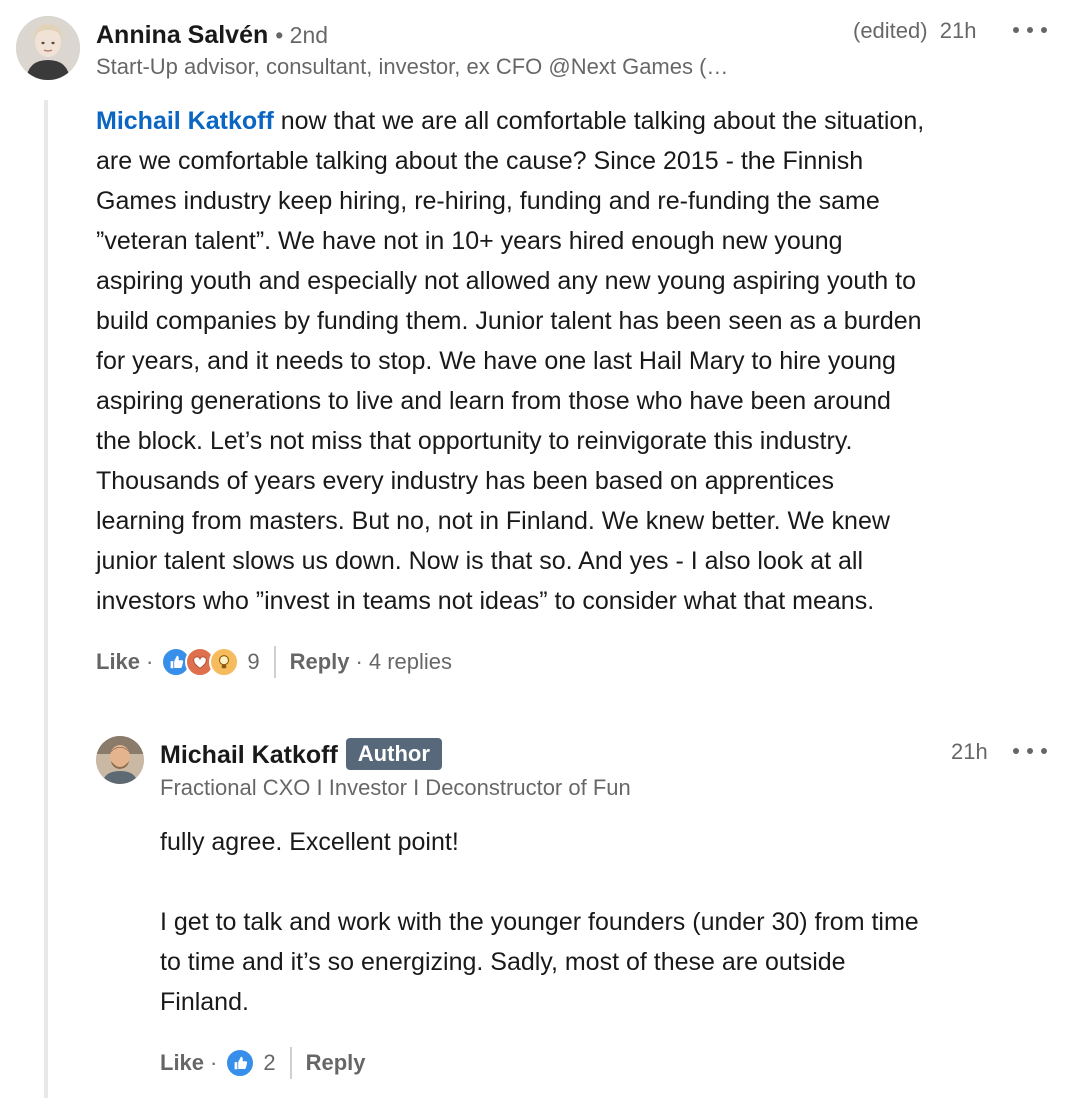 This screenshot has width=1080, height=1098. What do you see at coordinates (309, 842) in the screenshot?
I see `reply-line: fully agree. Excellent point!` at bounding box center [309, 842].